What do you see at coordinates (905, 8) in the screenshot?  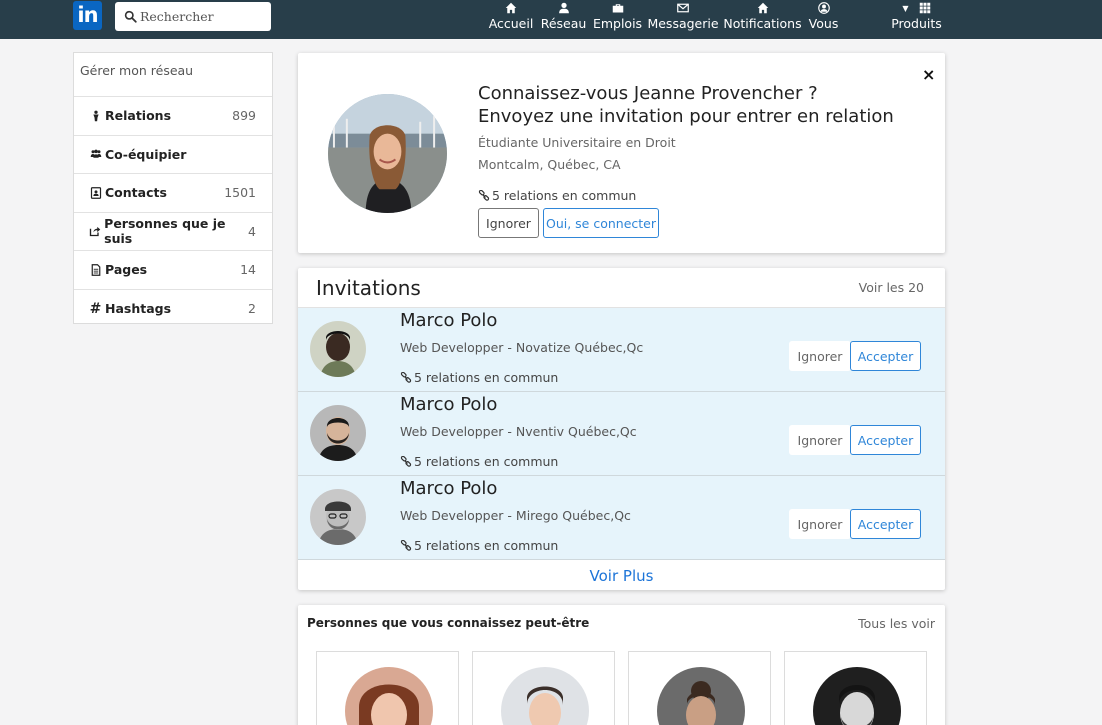 I see `caret-down-icon: ▼` at bounding box center [905, 8].